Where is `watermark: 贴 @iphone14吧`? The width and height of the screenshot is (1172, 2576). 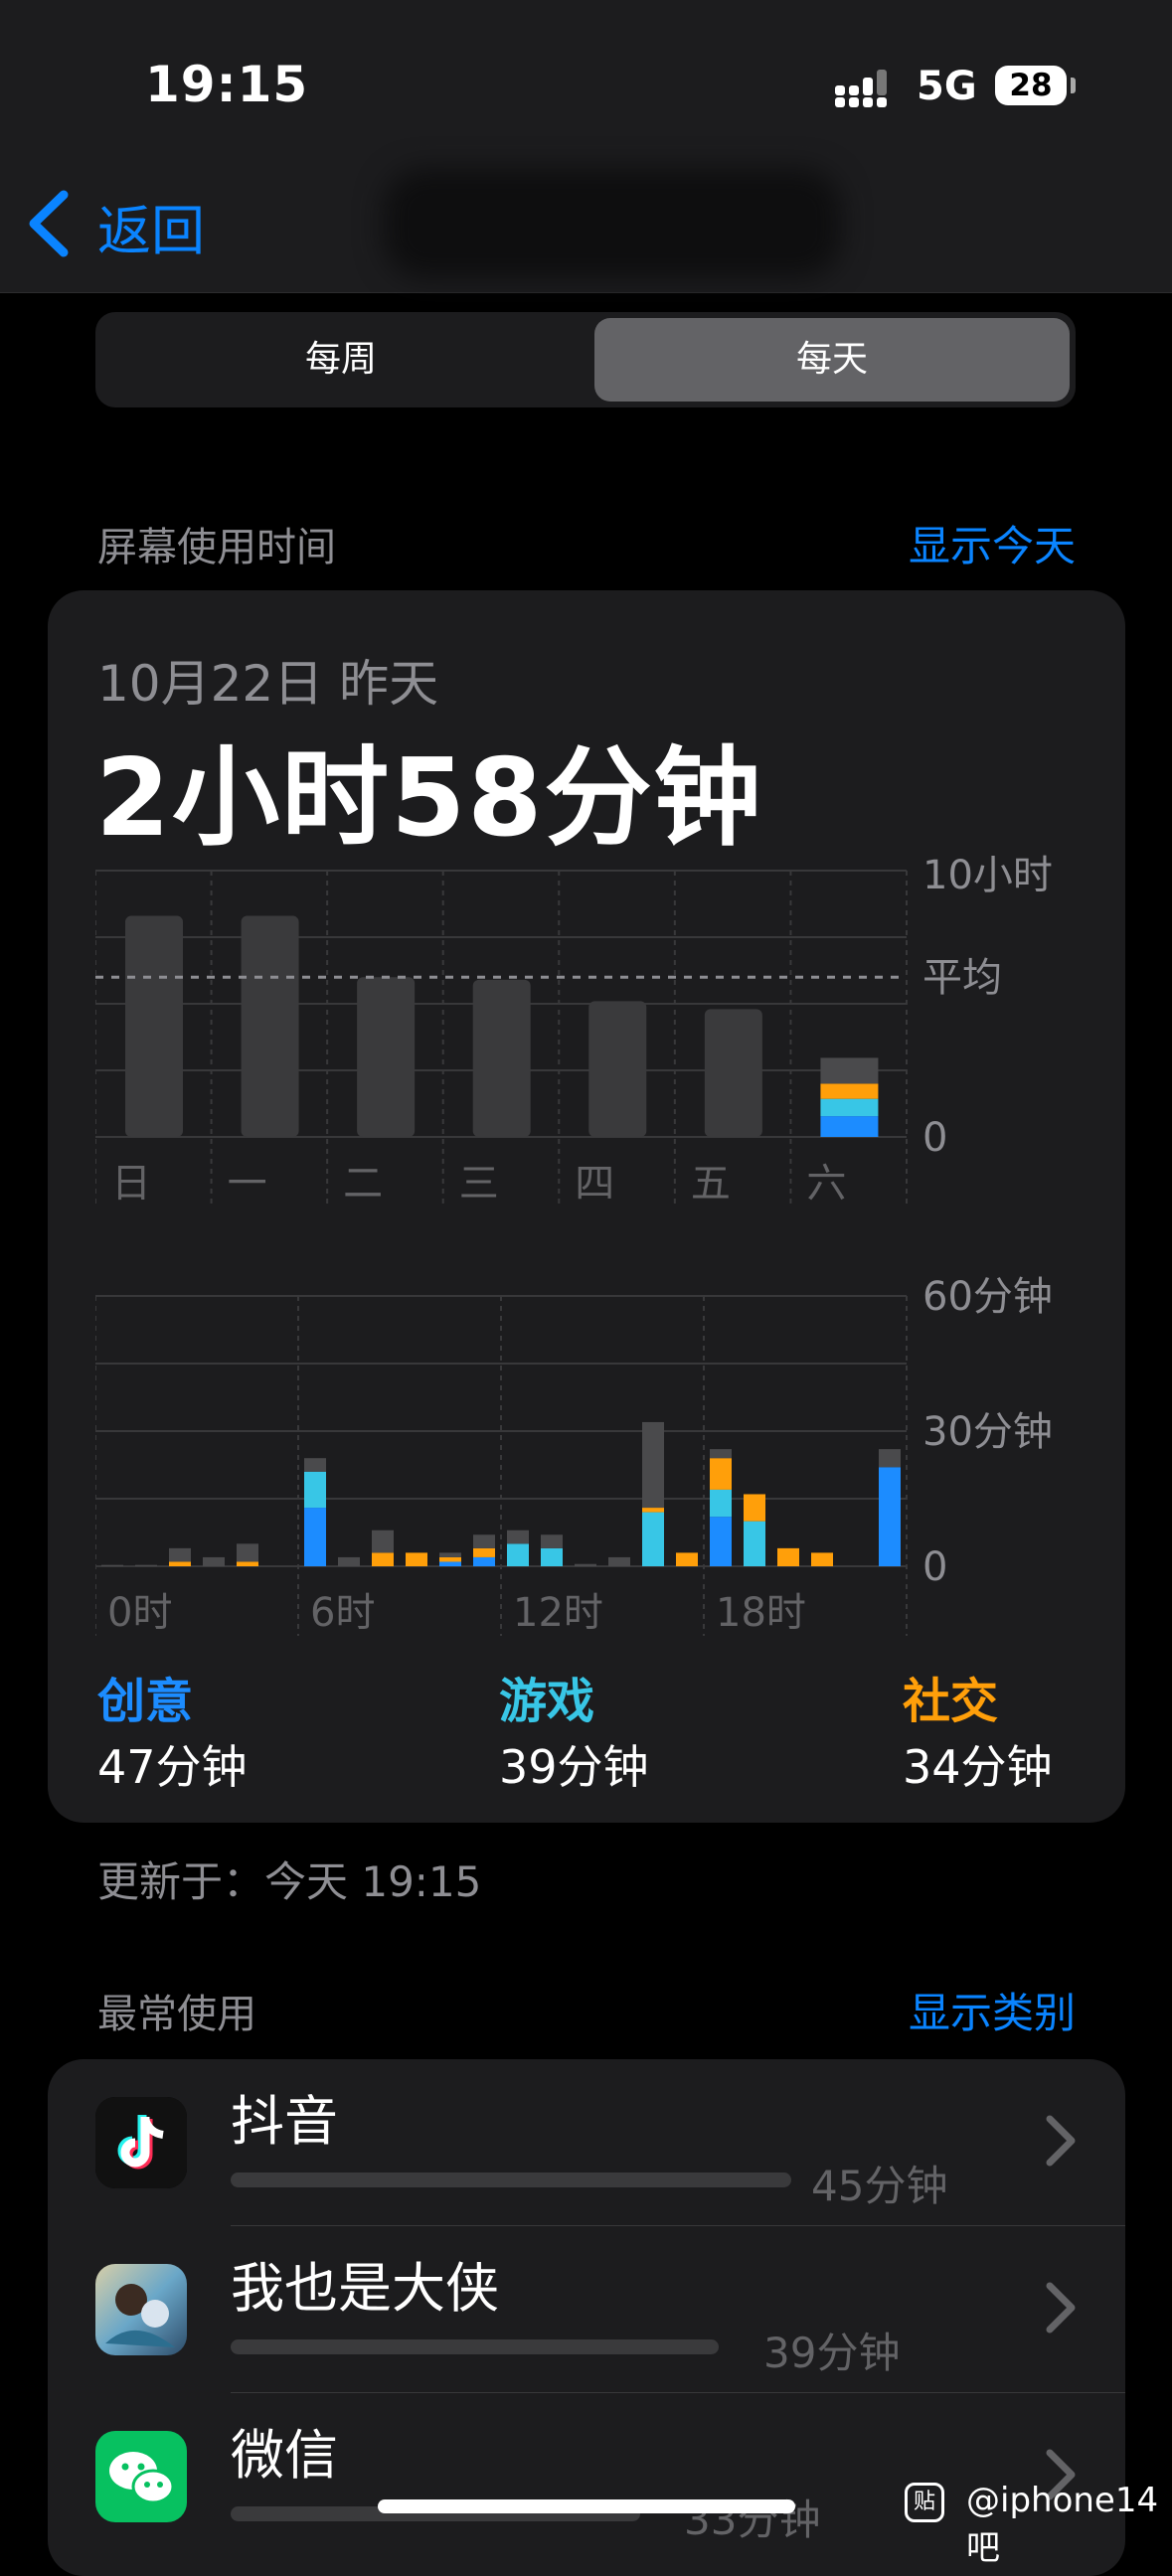 watermark: 贴 @iphone14吧 is located at coordinates (1034, 2524).